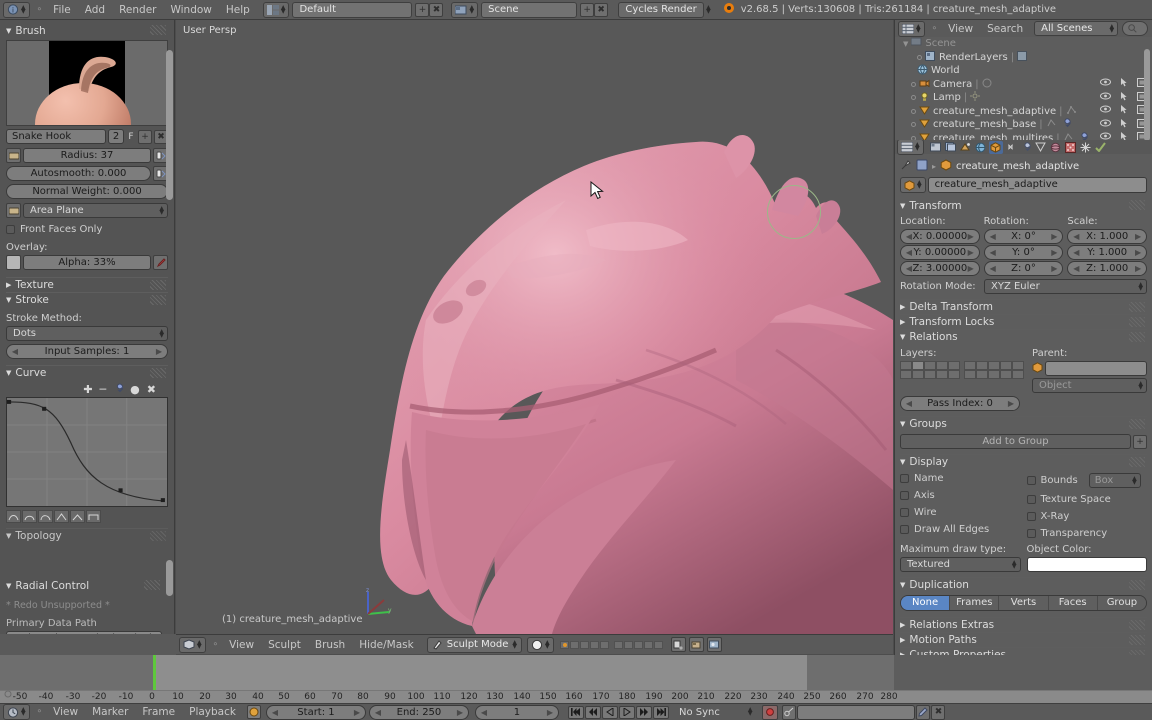 The width and height of the screenshot is (1152, 720). I want to click on parent-type-select: Object ▲ ▼, so click(1089, 385).